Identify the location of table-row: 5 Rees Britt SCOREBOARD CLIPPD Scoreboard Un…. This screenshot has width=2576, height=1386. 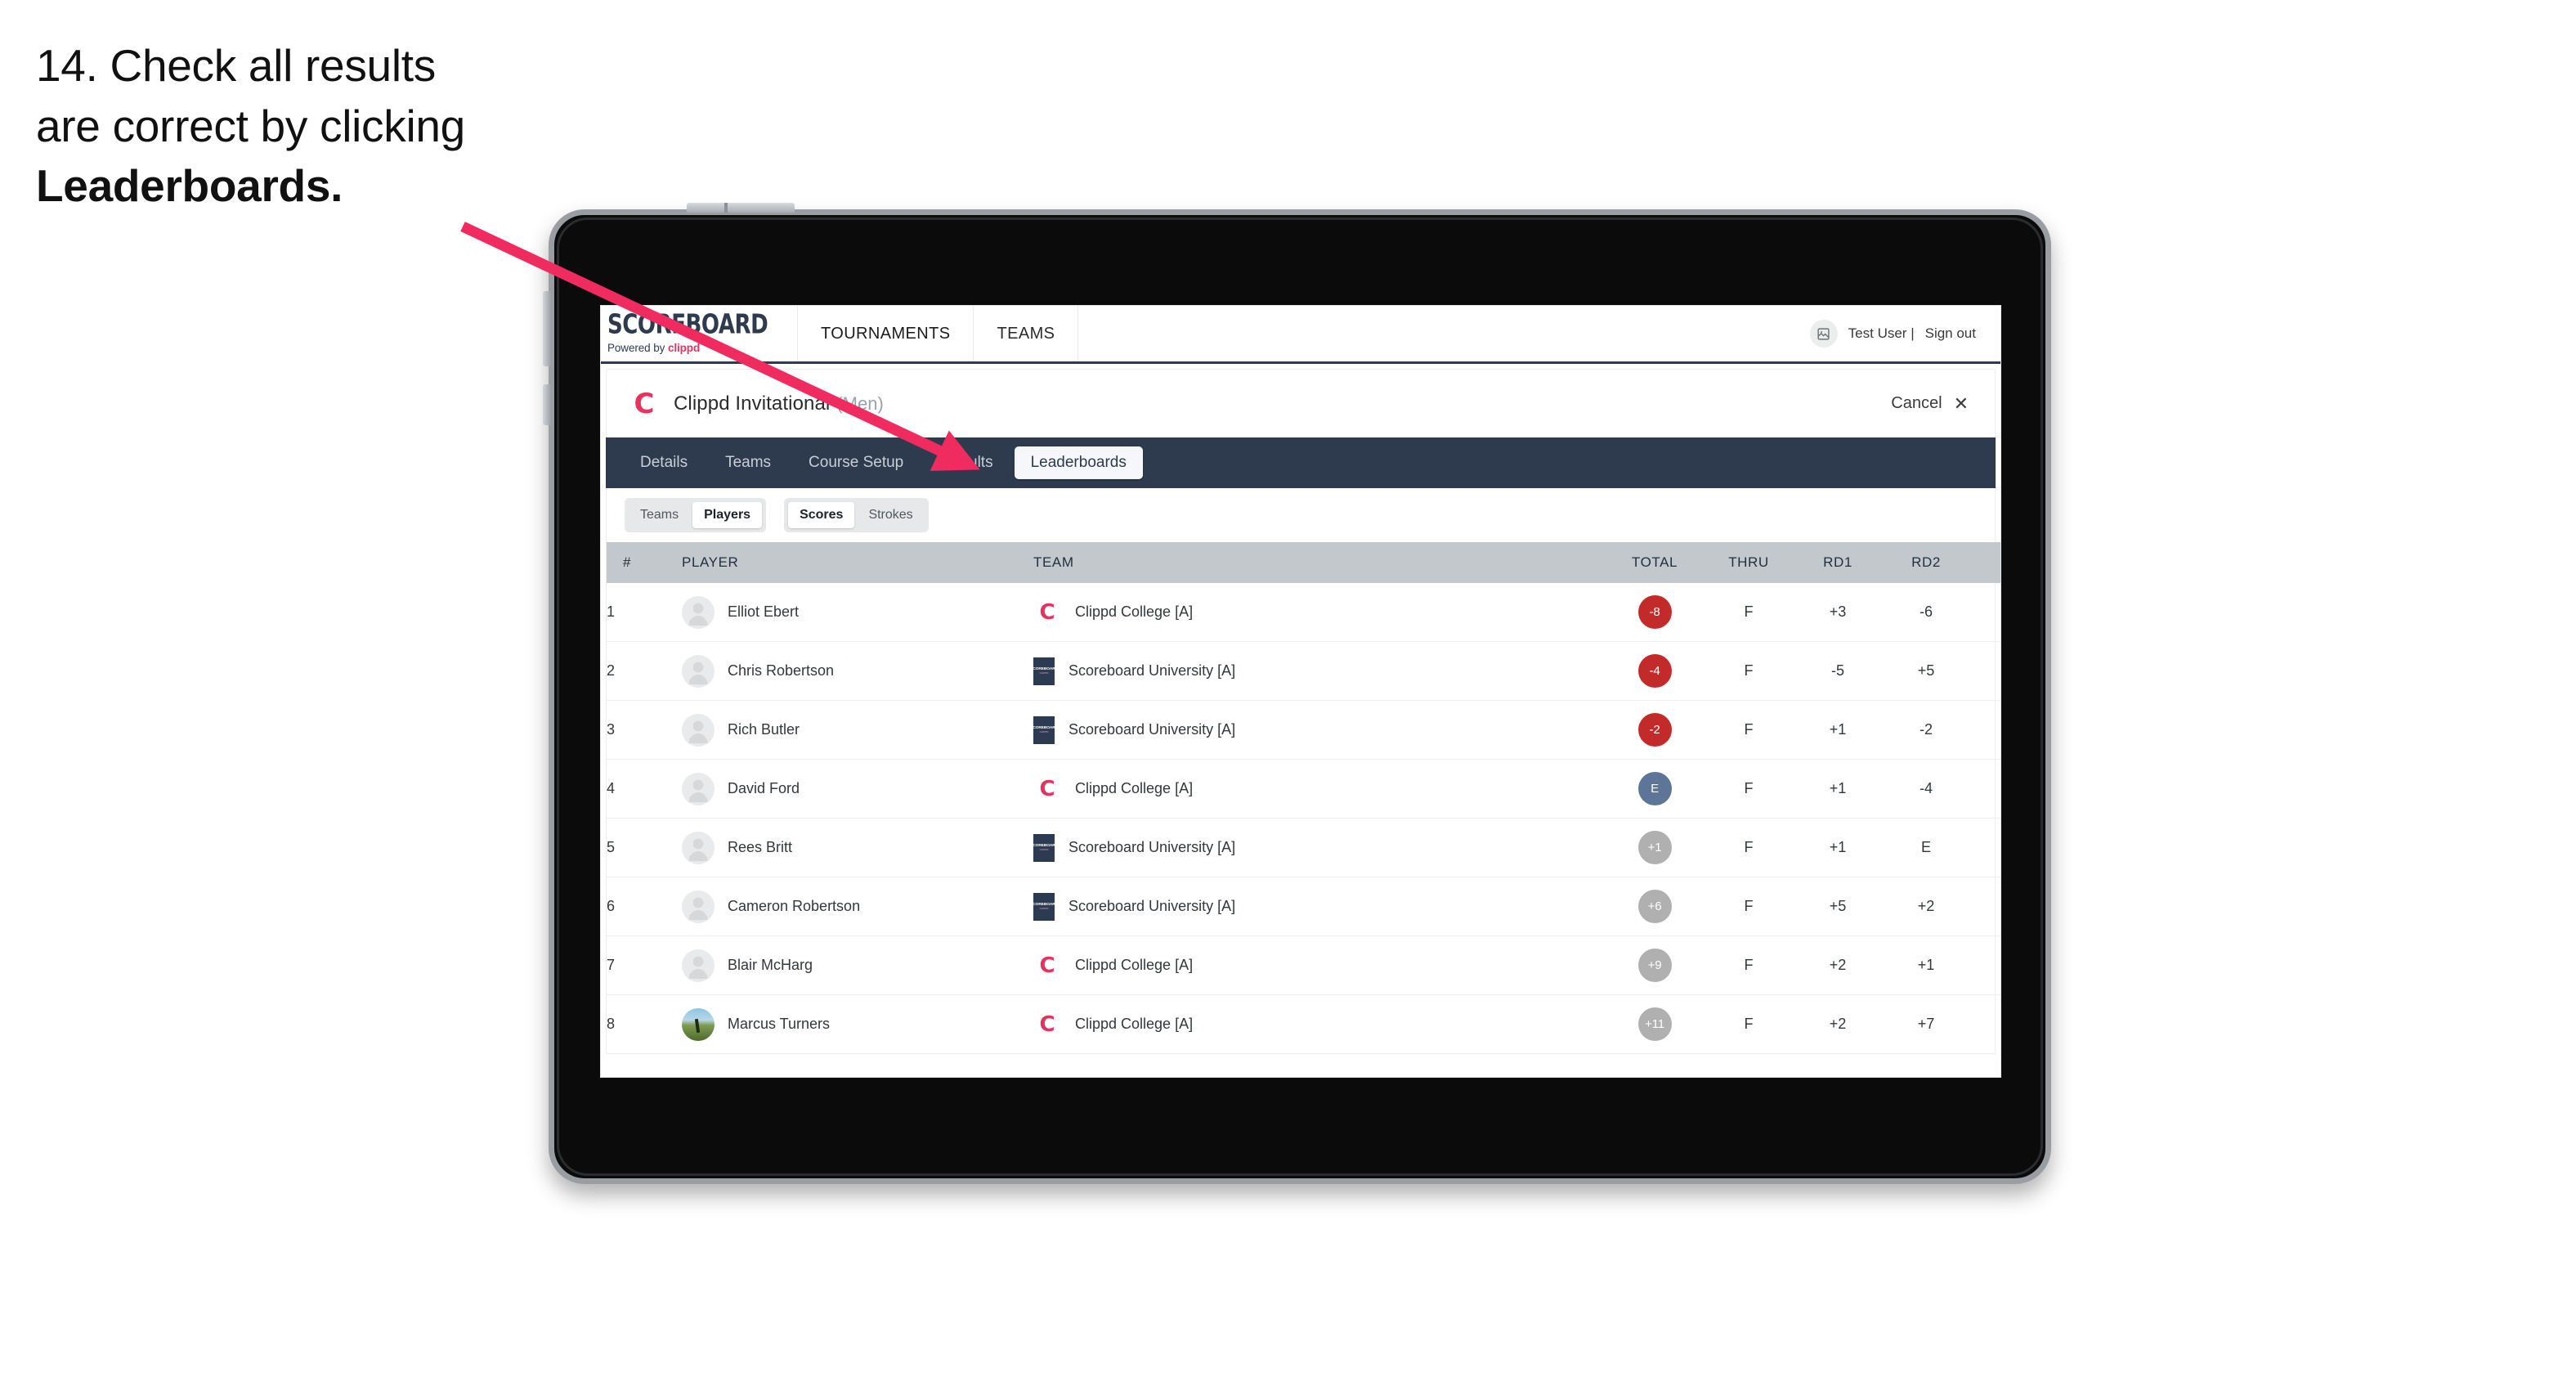
(1303, 848).